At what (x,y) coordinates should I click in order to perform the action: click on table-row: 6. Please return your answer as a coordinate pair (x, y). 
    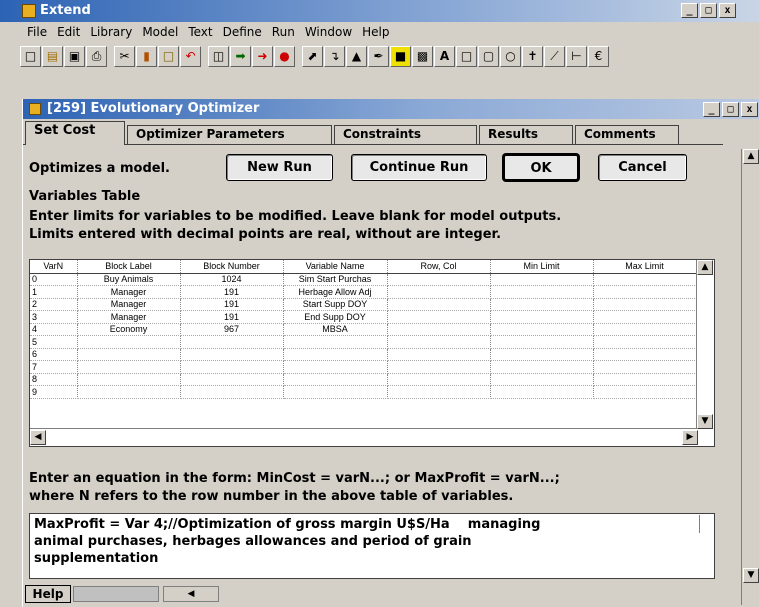
    Looking at the image, I should click on (363, 354).